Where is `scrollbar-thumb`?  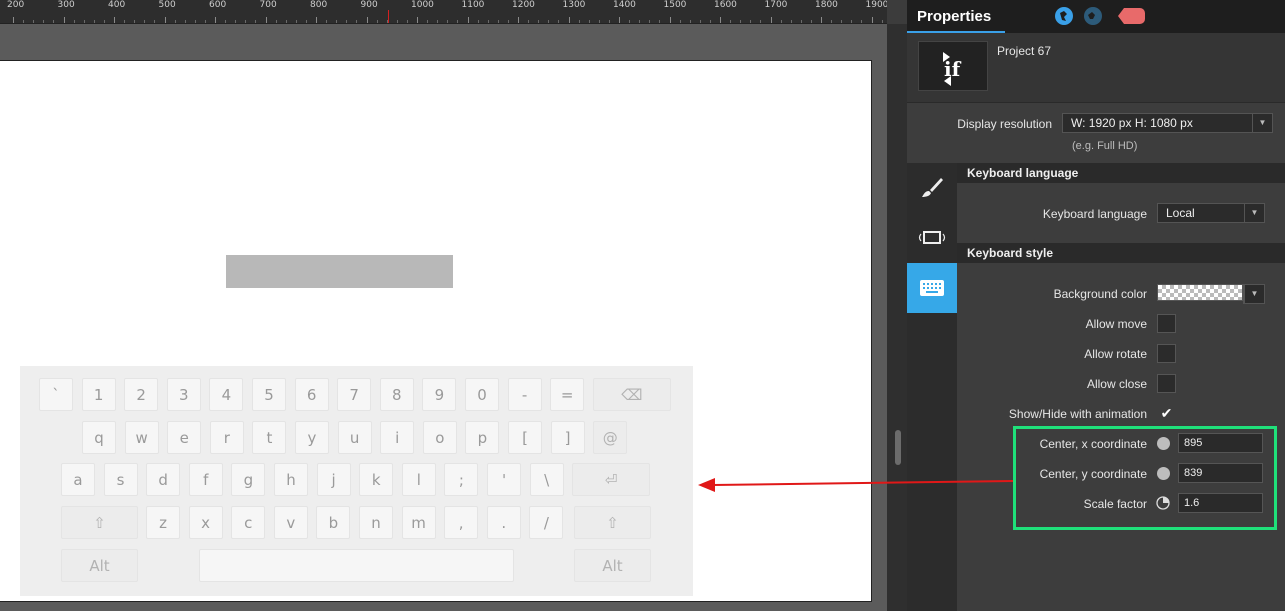
scrollbar-thumb is located at coordinates (898, 447).